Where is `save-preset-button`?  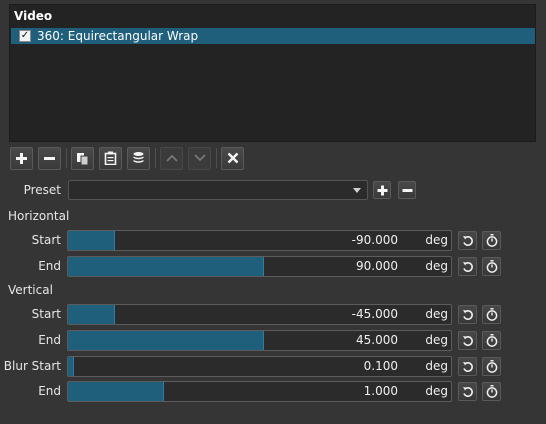 save-preset-button is located at coordinates (138, 158).